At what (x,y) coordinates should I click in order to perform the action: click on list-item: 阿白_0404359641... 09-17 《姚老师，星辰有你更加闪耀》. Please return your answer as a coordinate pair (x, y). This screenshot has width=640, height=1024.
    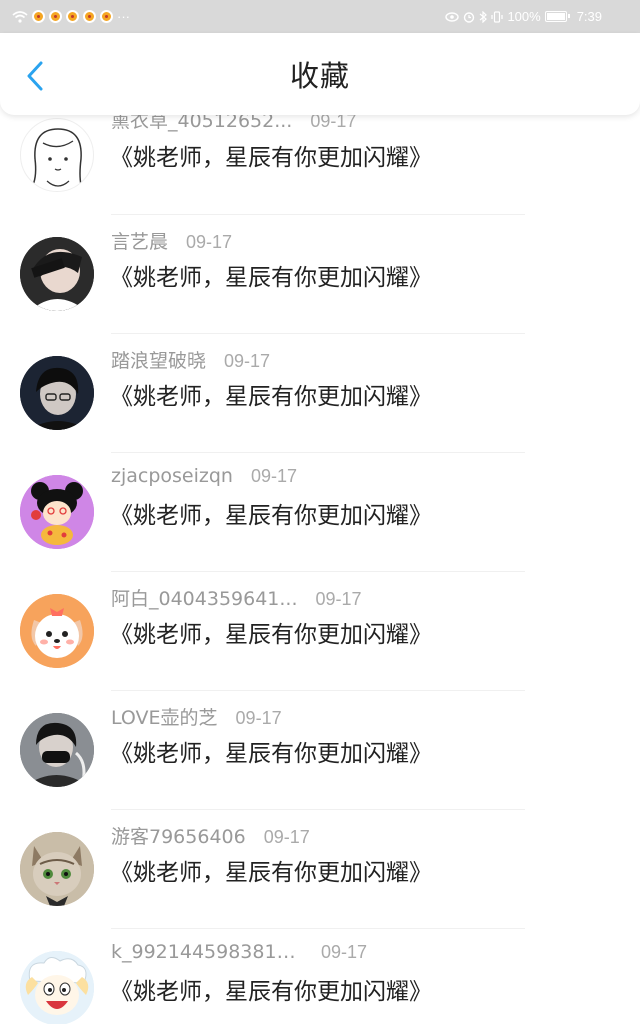
    Looking at the image, I should click on (320, 631).